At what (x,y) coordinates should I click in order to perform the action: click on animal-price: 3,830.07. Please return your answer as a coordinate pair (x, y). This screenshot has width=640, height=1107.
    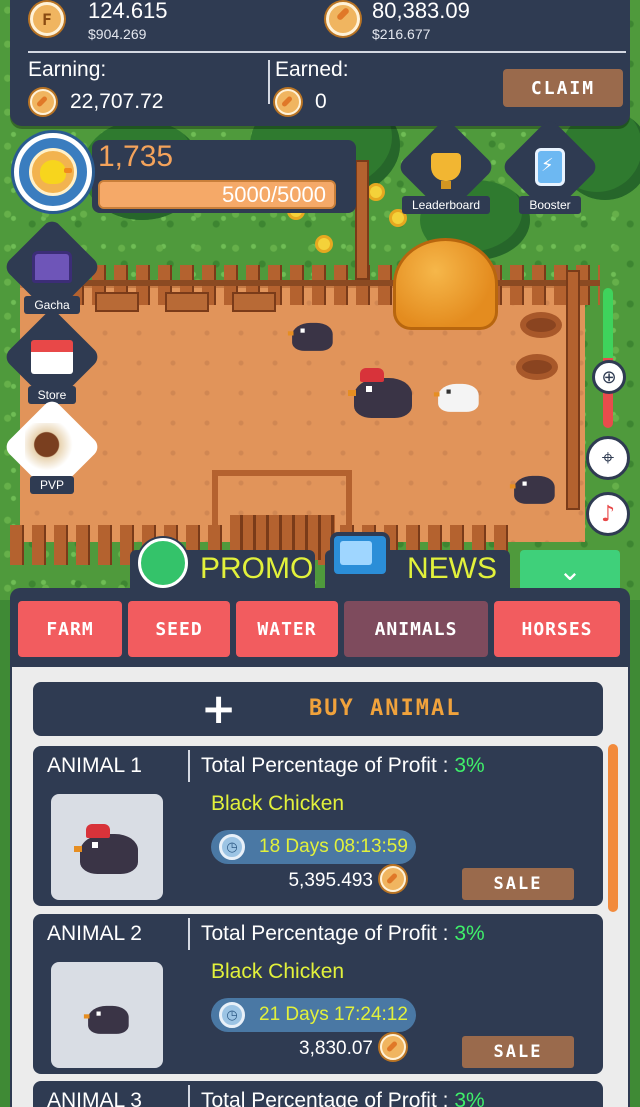
    Looking at the image, I should click on (336, 1048).